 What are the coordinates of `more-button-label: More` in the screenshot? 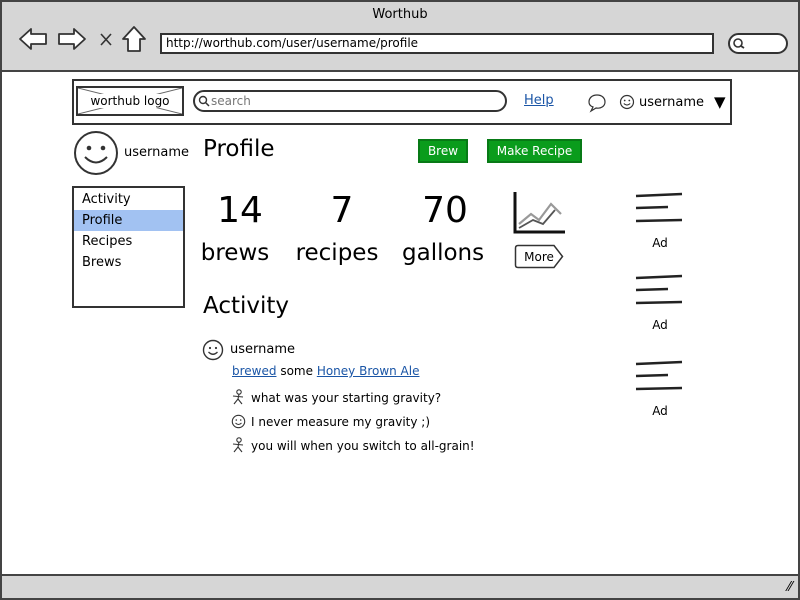 It's located at (539, 256).